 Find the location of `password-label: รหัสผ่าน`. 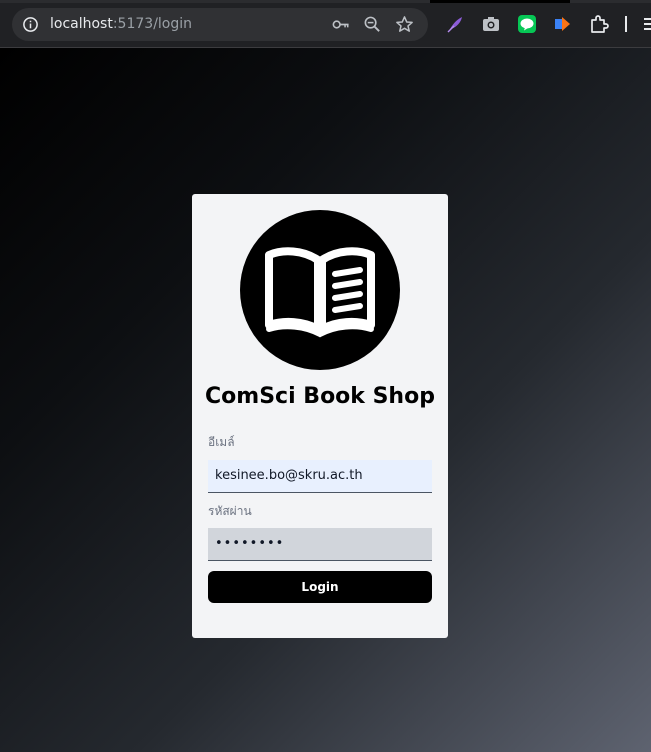

password-label: รหัสผ่าน is located at coordinates (230, 511).